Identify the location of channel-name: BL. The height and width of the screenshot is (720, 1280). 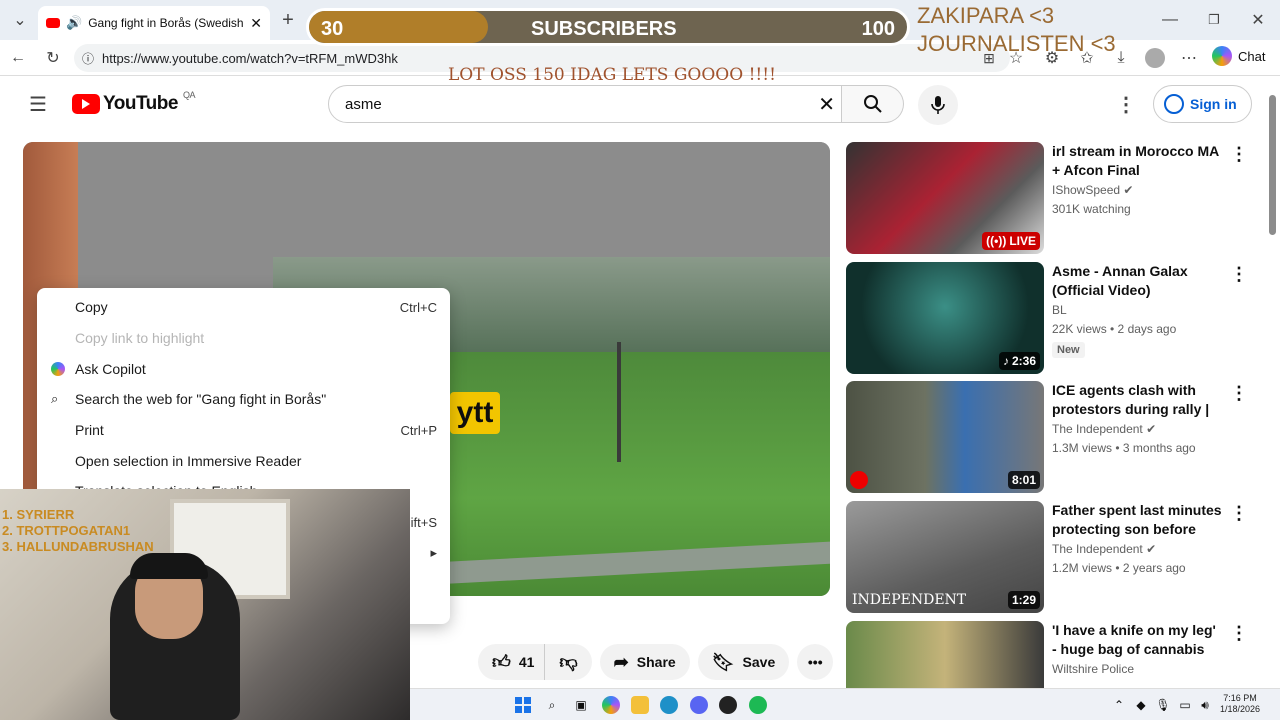
(1059, 310).